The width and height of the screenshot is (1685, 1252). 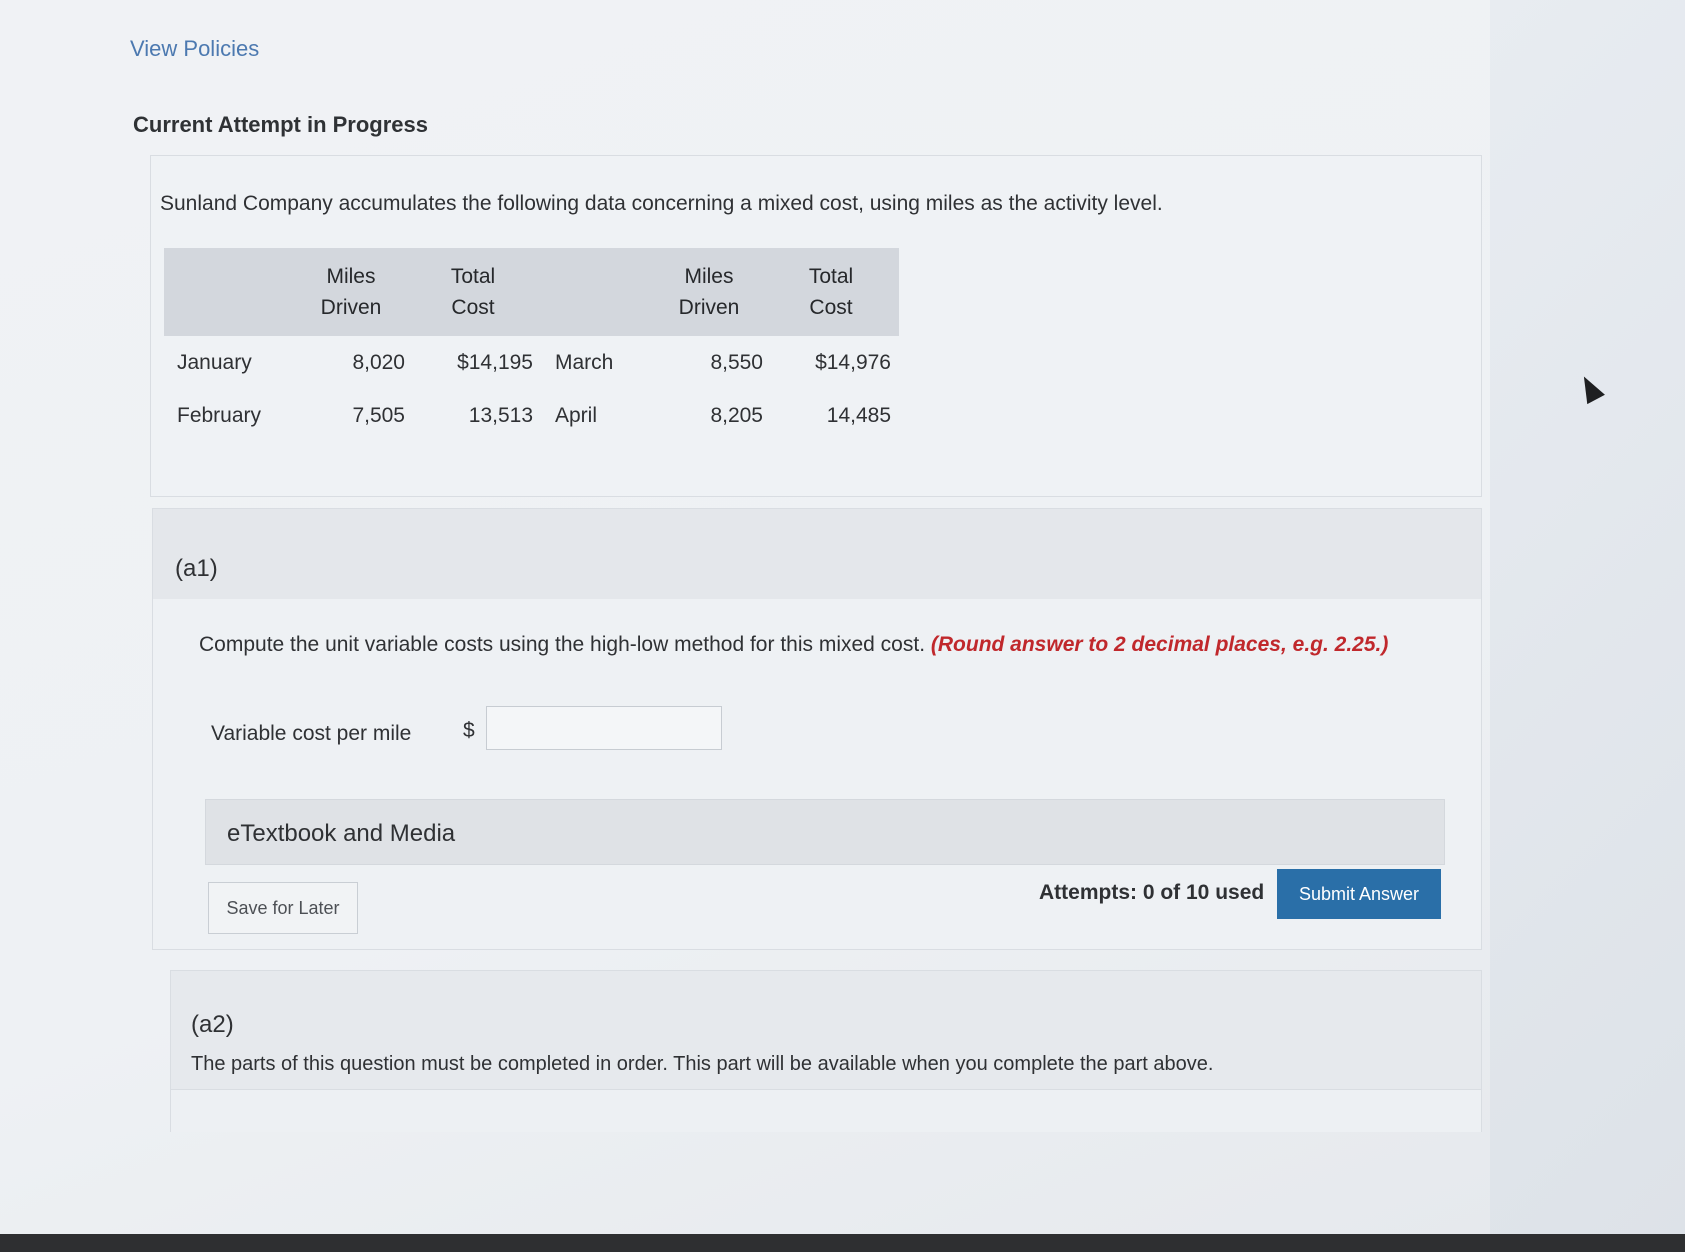 What do you see at coordinates (853, 362) in the screenshot?
I see `table-cell: $14,976` at bounding box center [853, 362].